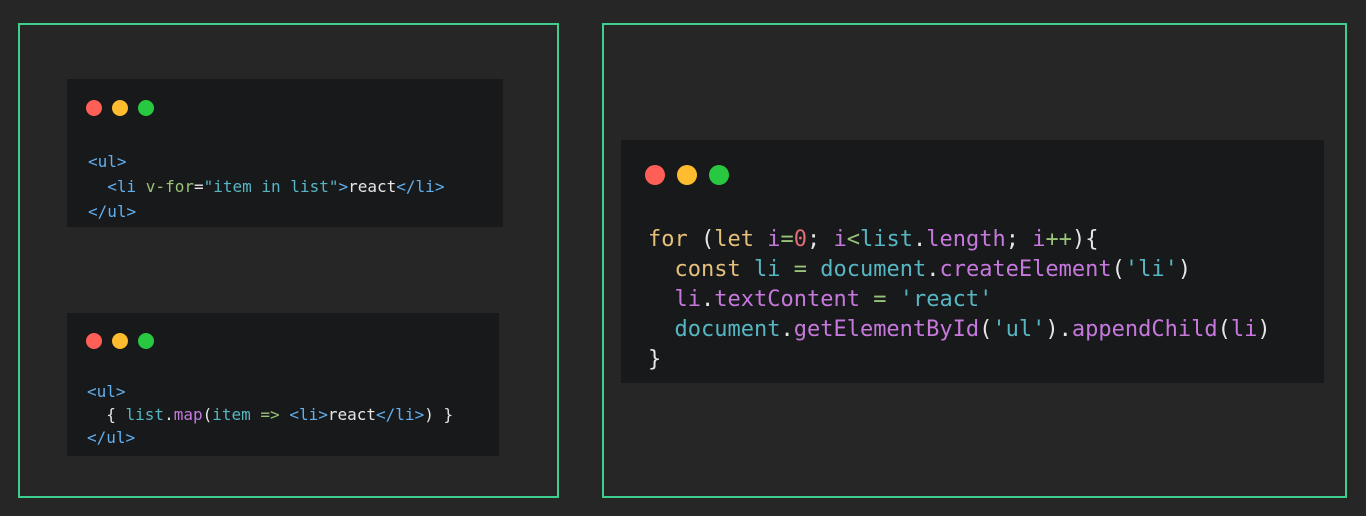 The image size is (1366, 516). I want to click on code-token: ++, so click(1058, 239).